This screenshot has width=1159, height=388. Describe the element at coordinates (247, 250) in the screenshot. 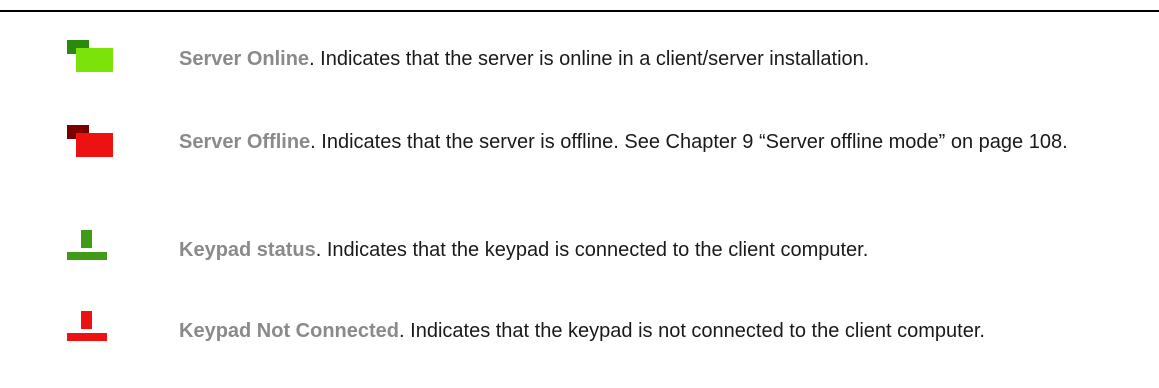

I see `legend-term: Keypad status` at that location.